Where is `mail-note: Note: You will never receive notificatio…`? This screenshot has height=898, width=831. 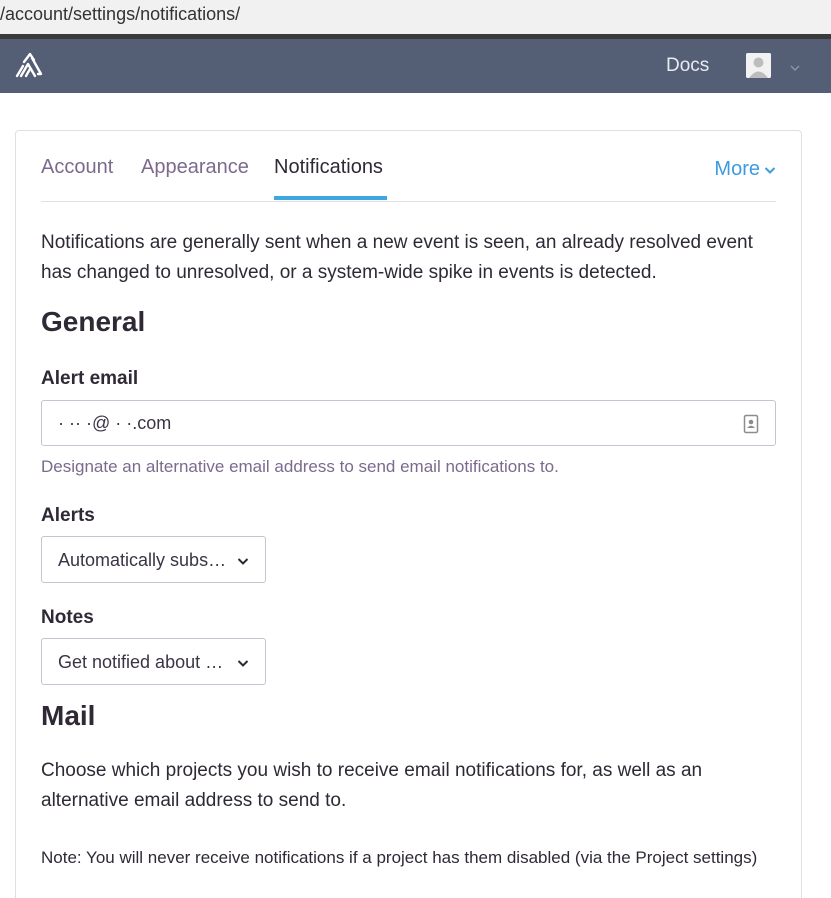
mail-note: Note: You will never receive notificatio… is located at coordinates (399, 857).